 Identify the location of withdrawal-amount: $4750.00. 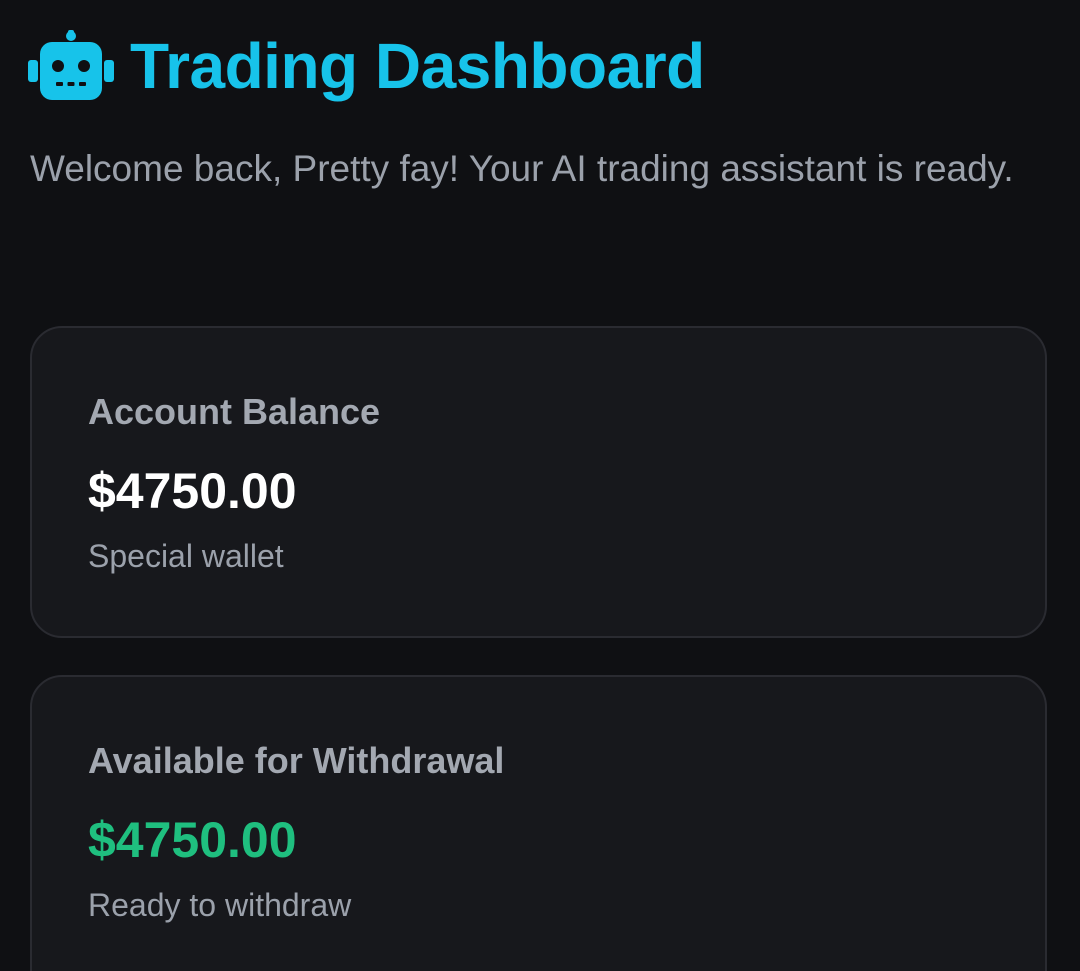
(192, 840).